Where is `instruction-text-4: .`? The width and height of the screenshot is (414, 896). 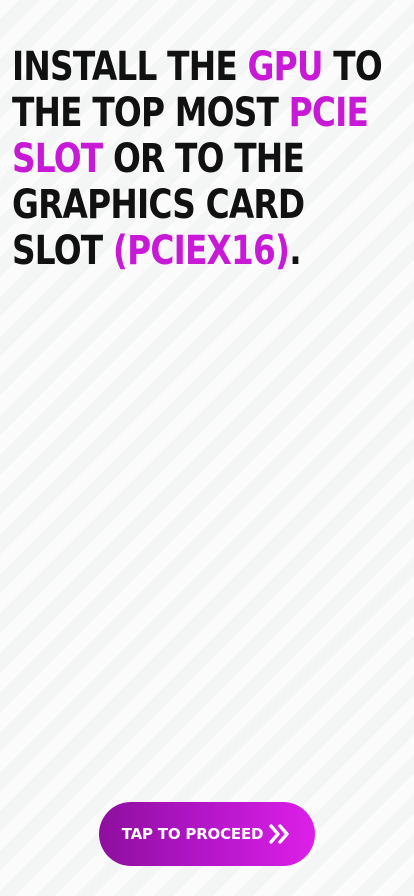
instruction-text-4: . is located at coordinates (295, 251).